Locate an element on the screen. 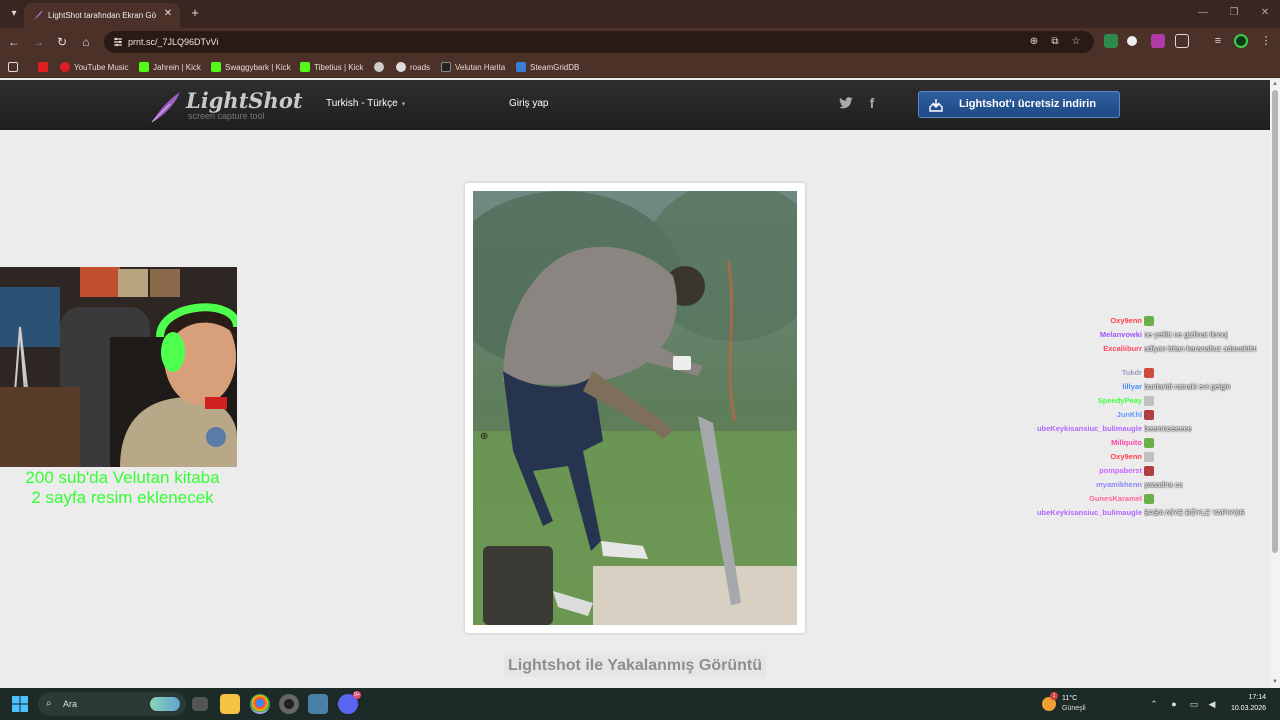 This screenshot has width=1280, height=720. weather-badge: 1 is located at coordinates (1054, 696).